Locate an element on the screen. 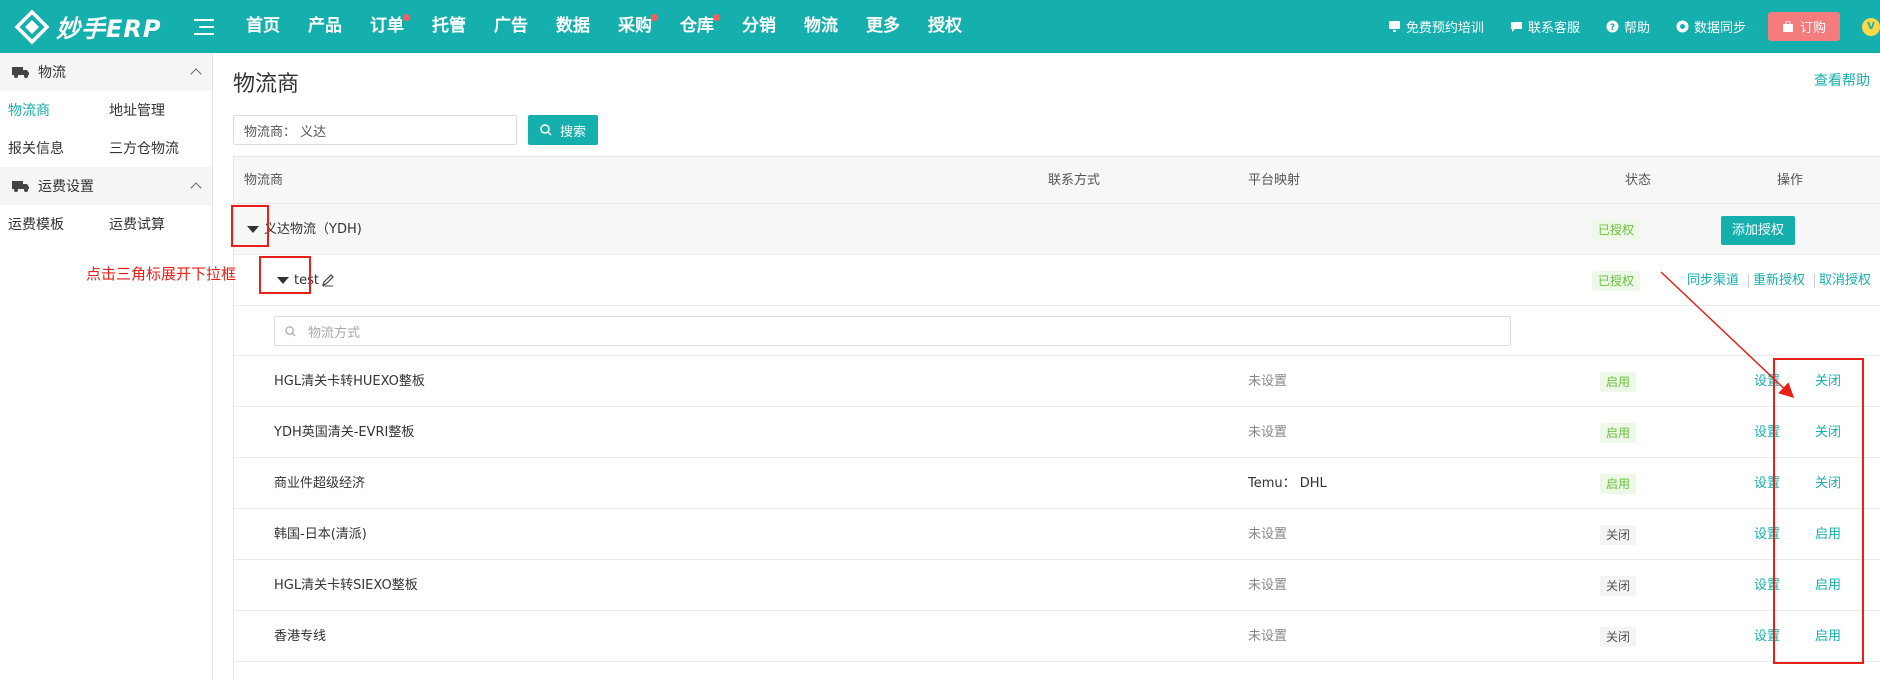  data-sync-link: 数据同步 is located at coordinates (1711, 26).